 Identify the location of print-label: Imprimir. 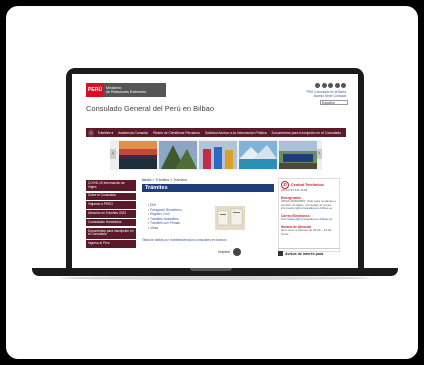
(224, 252).